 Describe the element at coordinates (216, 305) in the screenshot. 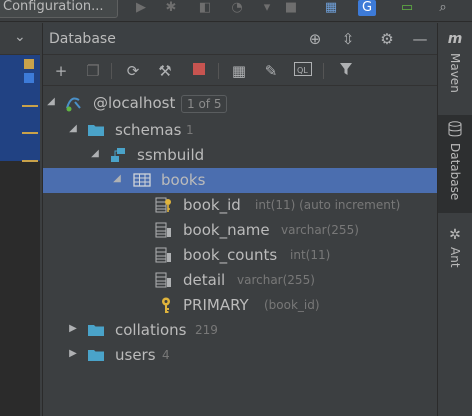

I see `key-name: PRIMARY` at that location.